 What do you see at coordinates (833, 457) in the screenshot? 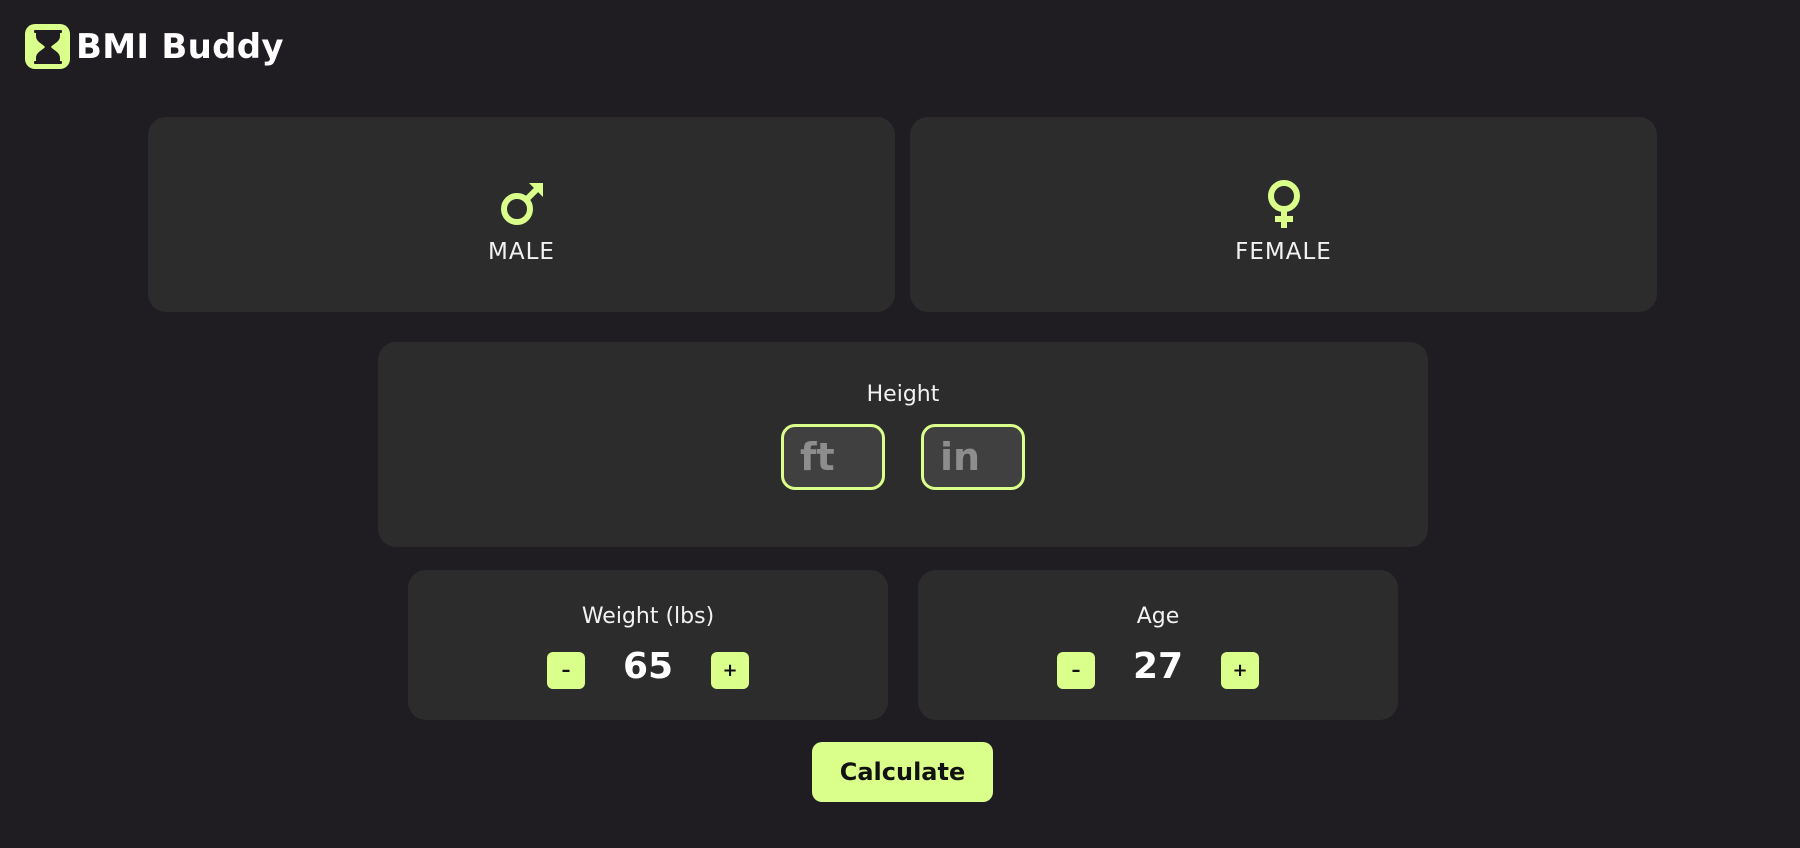
I see `height-feet-input` at bounding box center [833, 457].